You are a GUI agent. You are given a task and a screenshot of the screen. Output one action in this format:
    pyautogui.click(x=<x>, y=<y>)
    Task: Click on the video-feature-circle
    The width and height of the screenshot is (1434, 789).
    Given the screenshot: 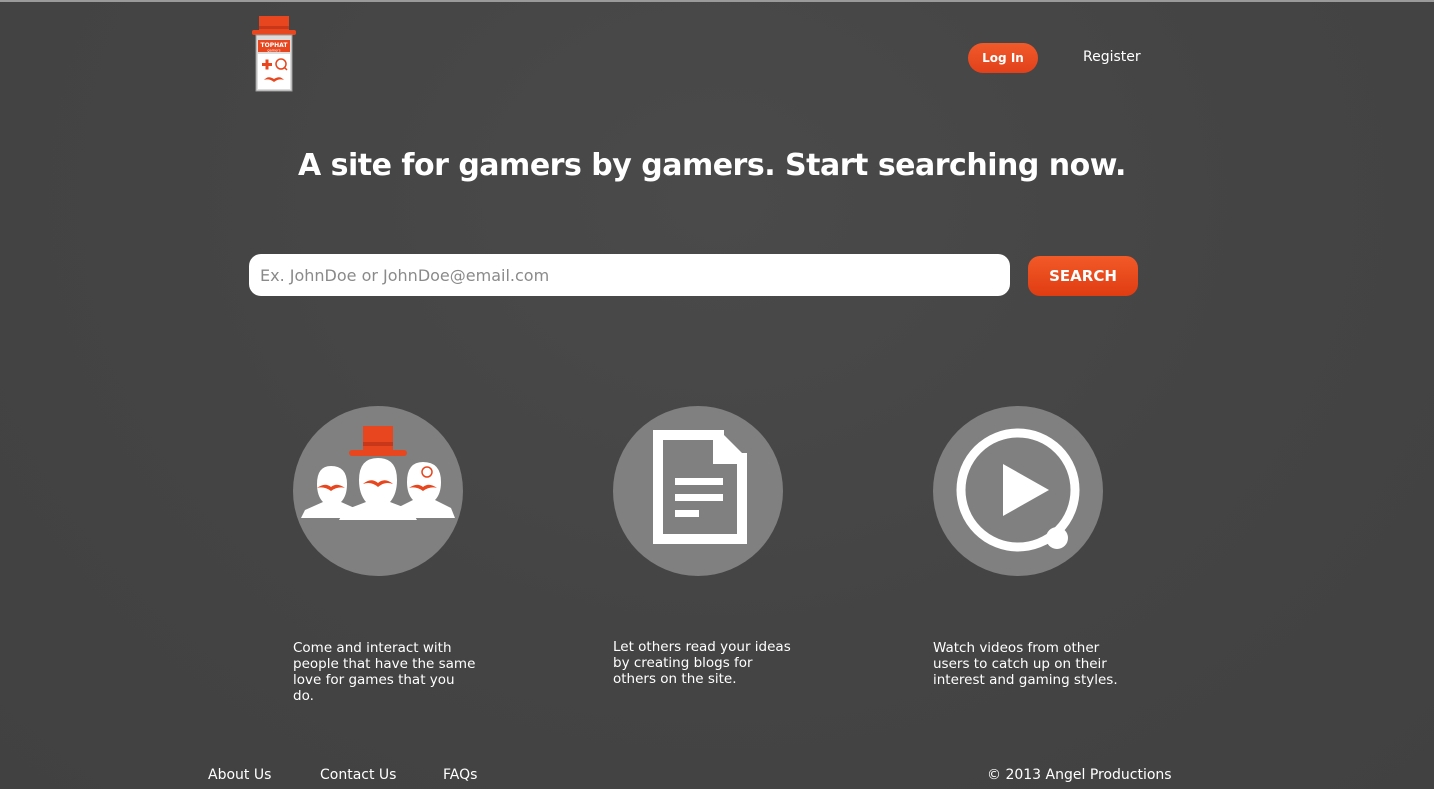 What is the action you would take?
    pyautogui.click(x=1018, y=491)
    